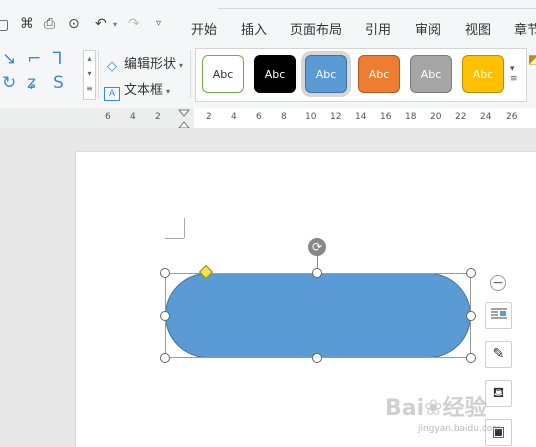  What do you see at coordinates (184, 119) in the screenshot?
I see `indent-marker-icon` at bounding box center [184, 119].